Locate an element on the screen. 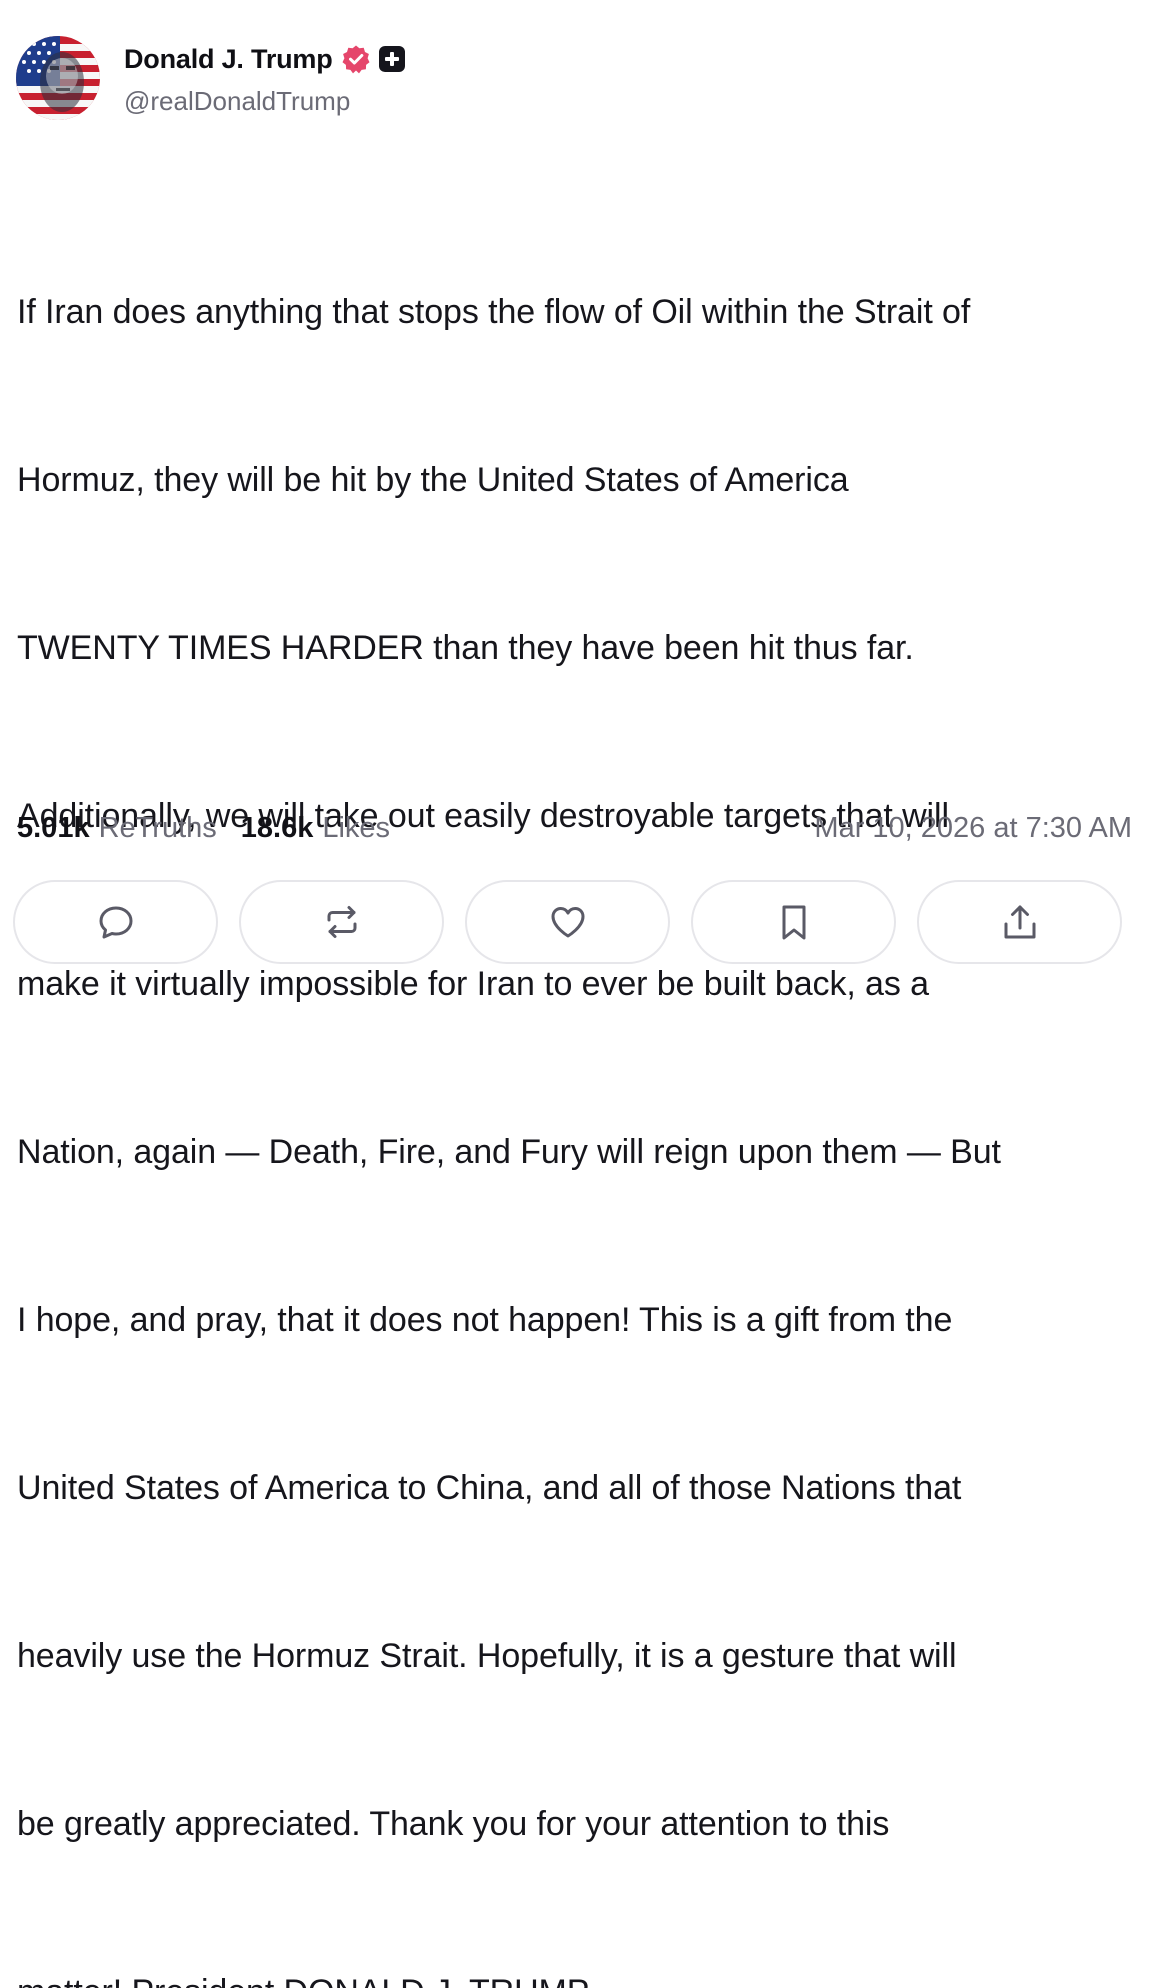 The height and width of the screenshot is (1988, 1162). retruth-icon is located at coordinates (341, 922).